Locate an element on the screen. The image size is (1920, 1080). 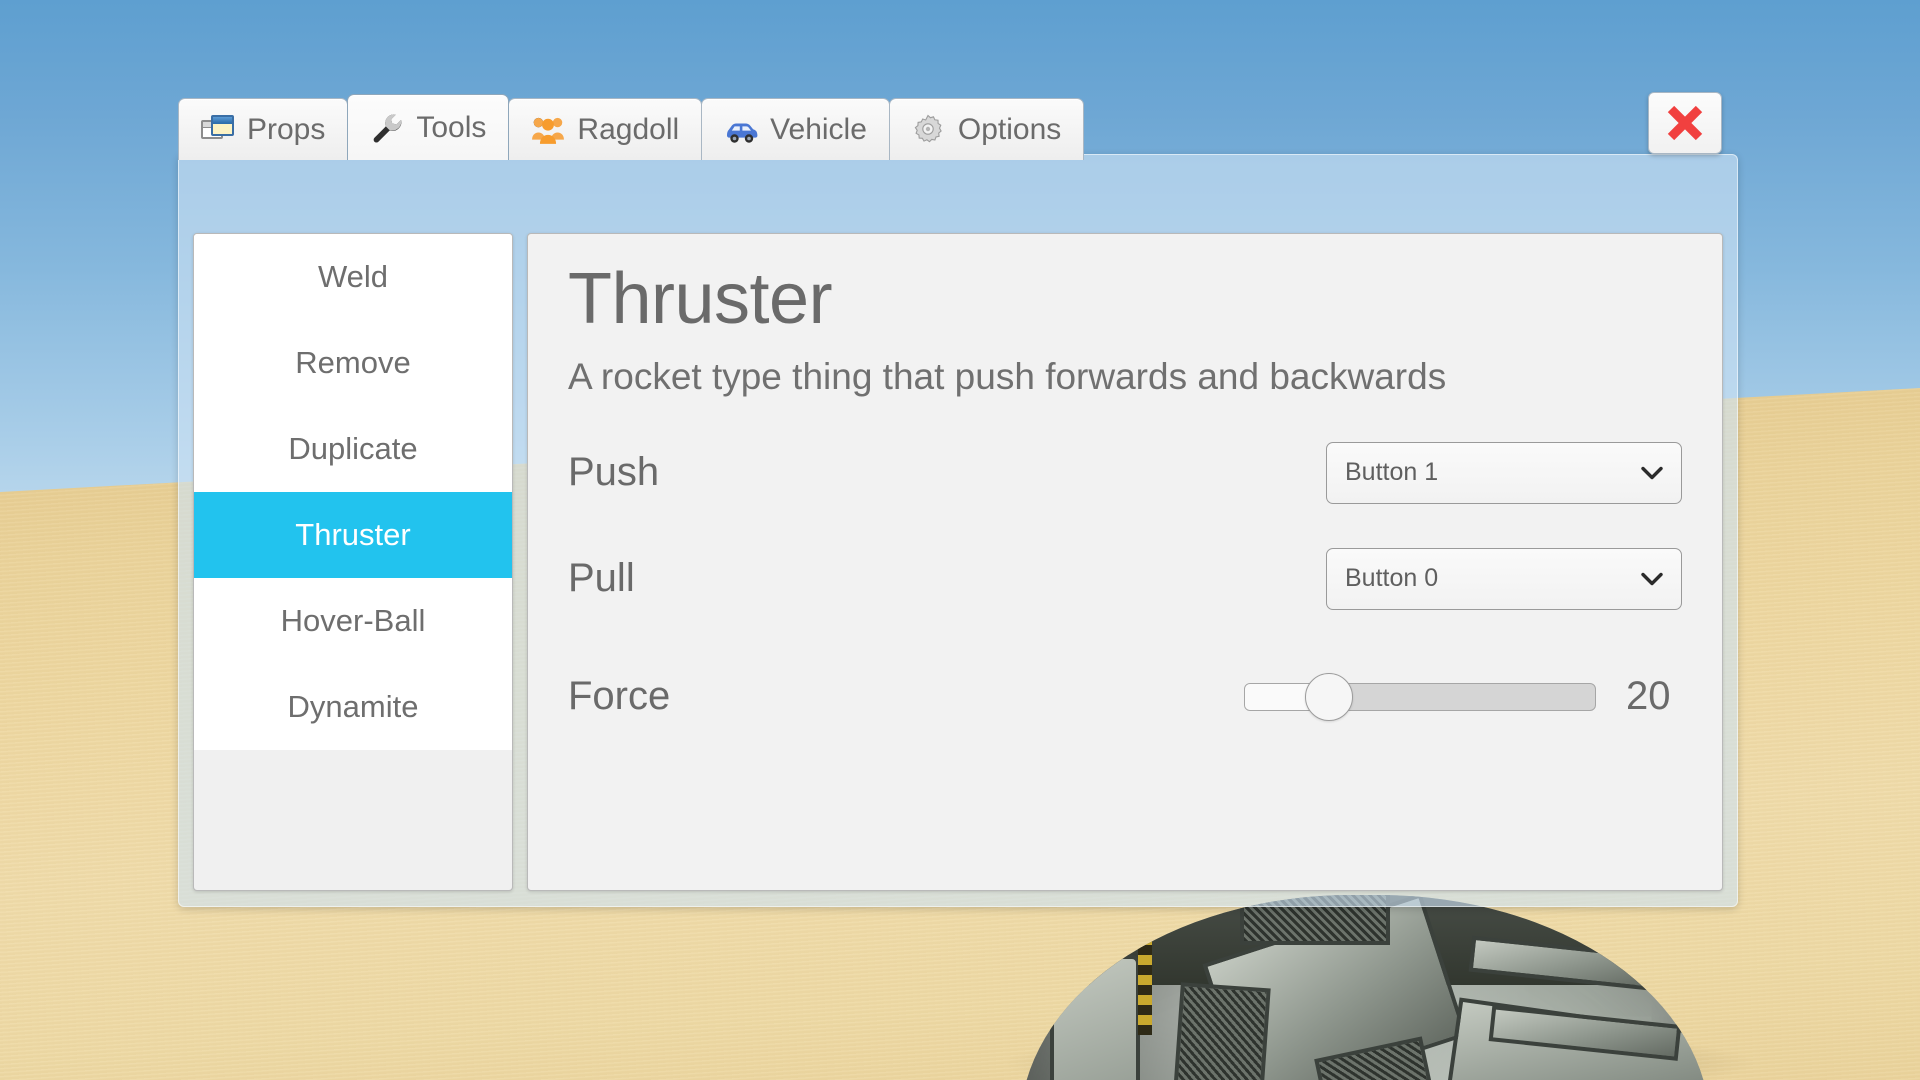
wrench-icon is located at coordinates (387, 128).